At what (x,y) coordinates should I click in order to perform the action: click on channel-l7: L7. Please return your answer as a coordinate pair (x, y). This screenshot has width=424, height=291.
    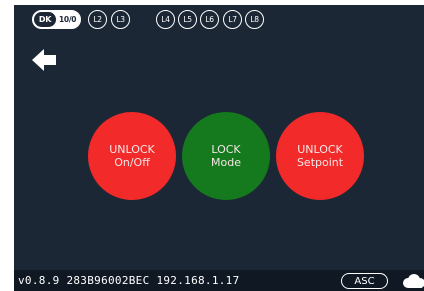
    Looking at the image, I should click on (232, 19).